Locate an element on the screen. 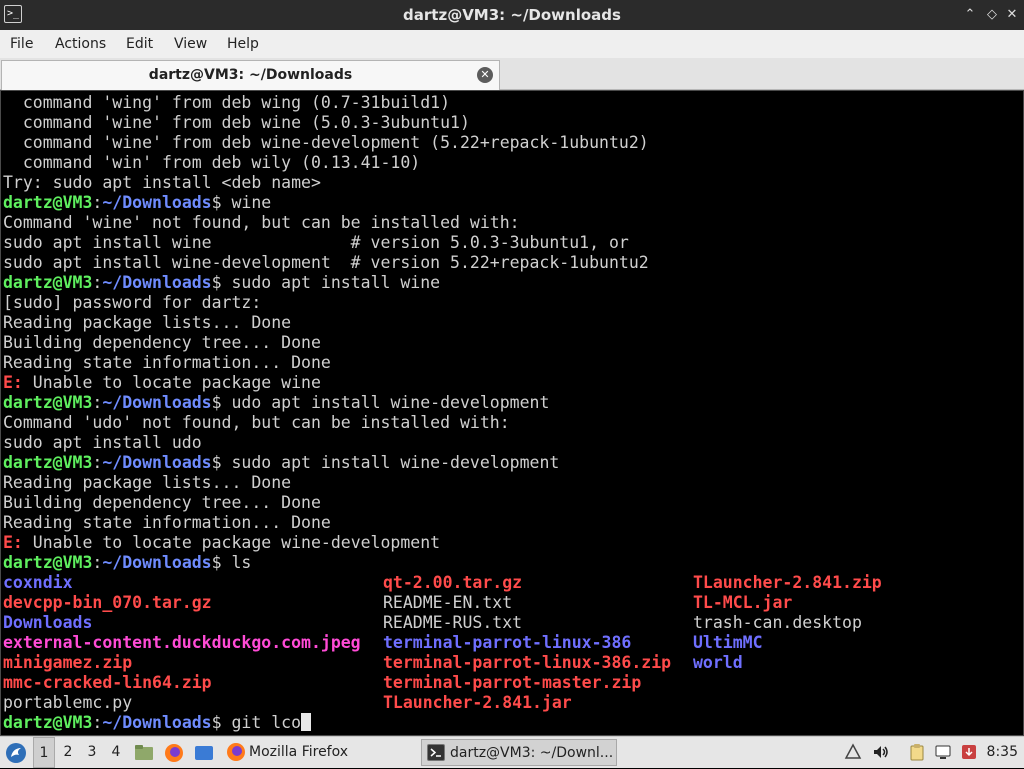 The image size is (1024, 769). menu-actions: Actions is located at coordinates (80, 44).